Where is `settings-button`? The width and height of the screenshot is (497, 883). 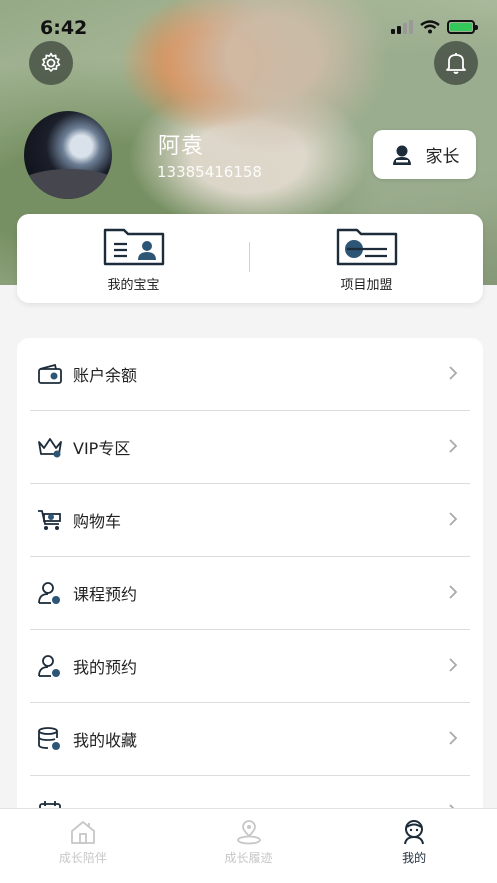
settings-button is located at coordinates (51, 63).